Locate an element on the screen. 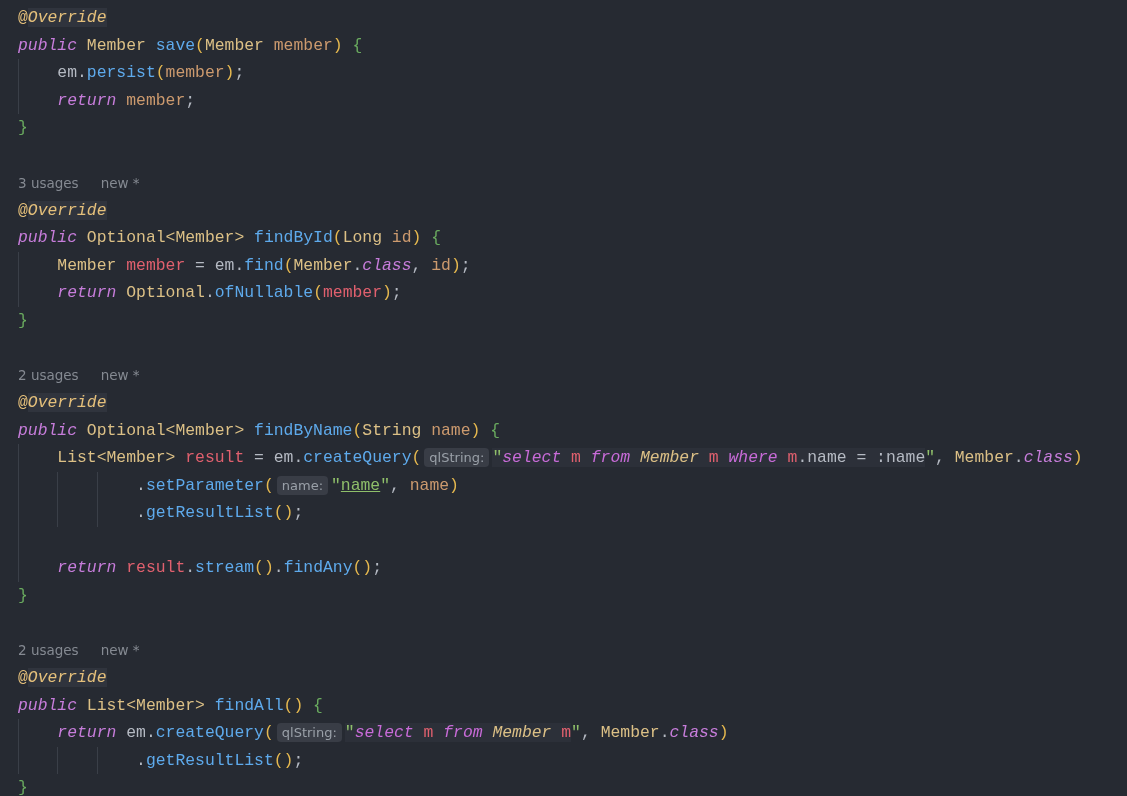 This screenshot has height=796, width=1127. parameter-hint: name: is located at coordinates (302, 485).